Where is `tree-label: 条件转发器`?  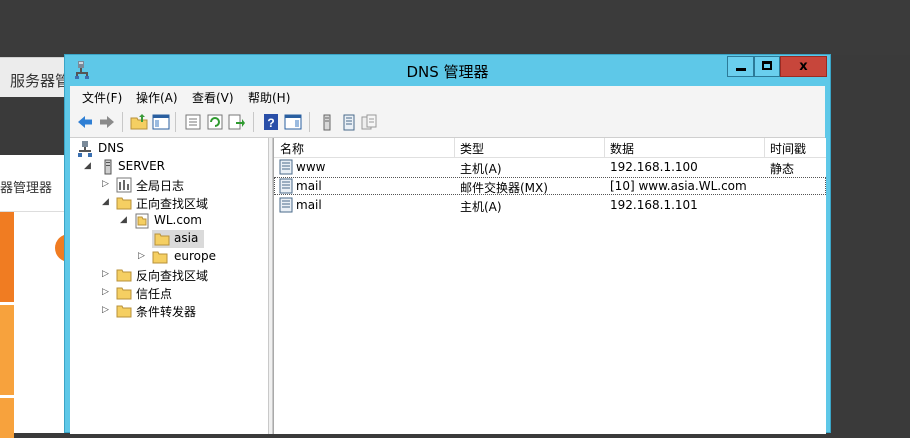
tree-label: 条件转发器 is located at coordinates (166, 312).